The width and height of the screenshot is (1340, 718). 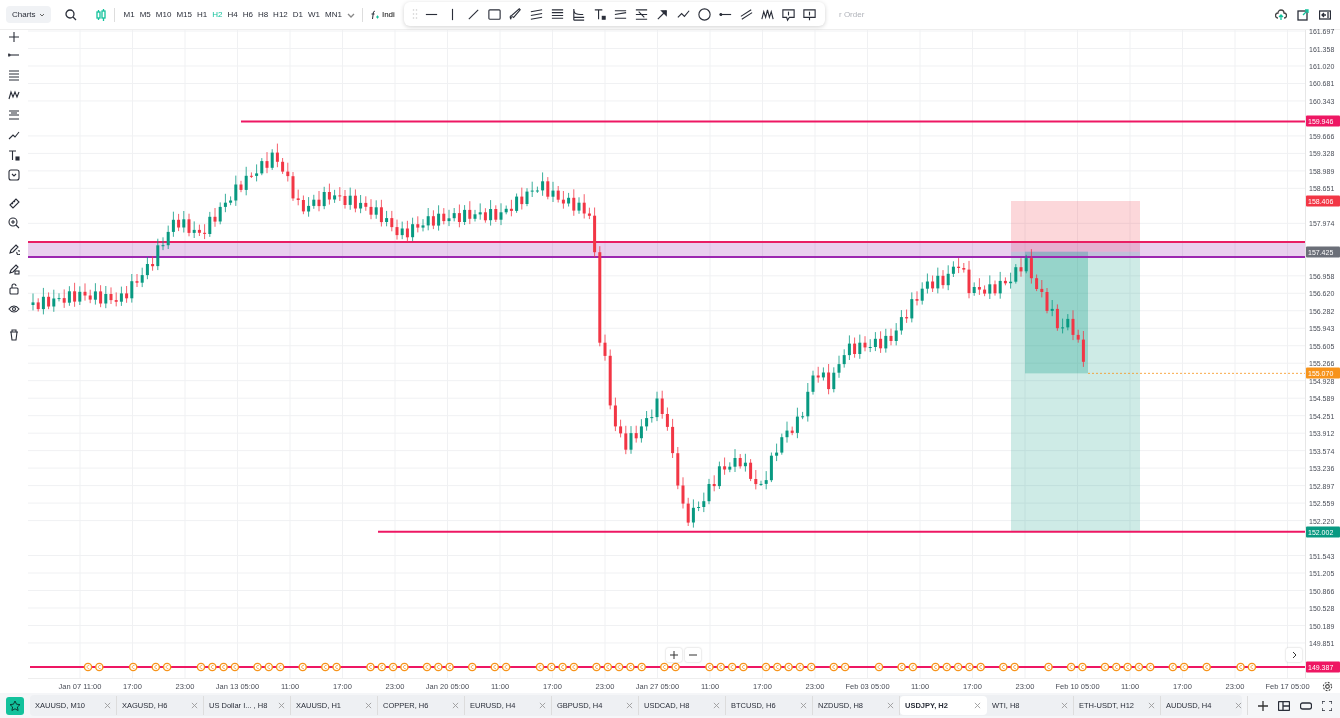 I want to click on star-icon, so click(x=15, y=705).